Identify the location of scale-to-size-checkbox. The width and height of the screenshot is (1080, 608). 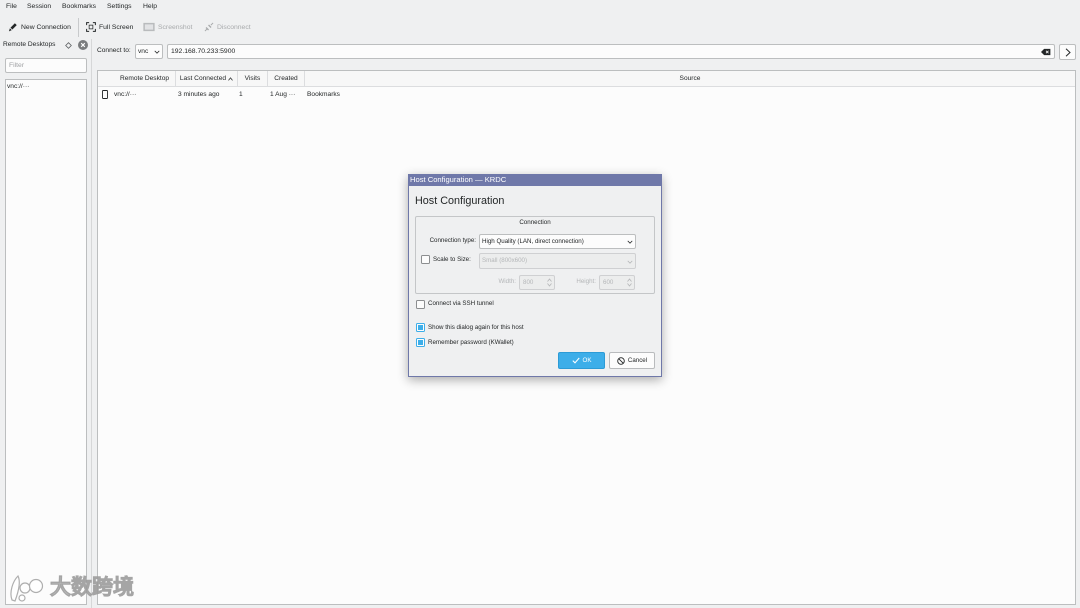
(425, 259).